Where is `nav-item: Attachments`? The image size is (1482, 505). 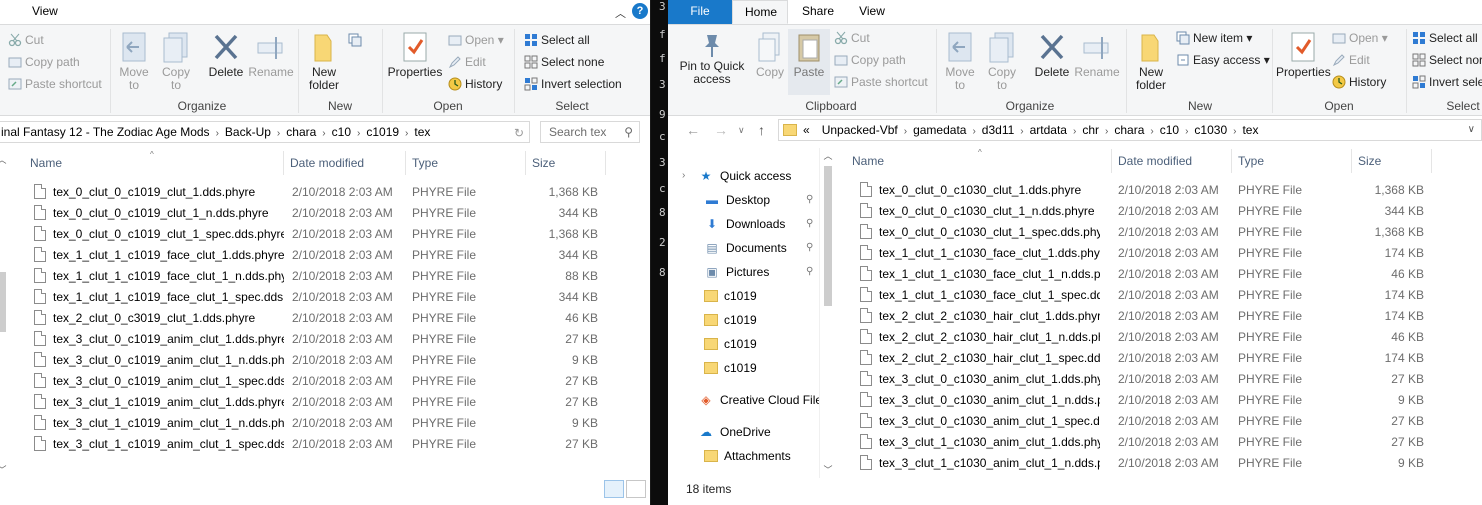
nav-item: Attachments is located at coordinates (747, 456).